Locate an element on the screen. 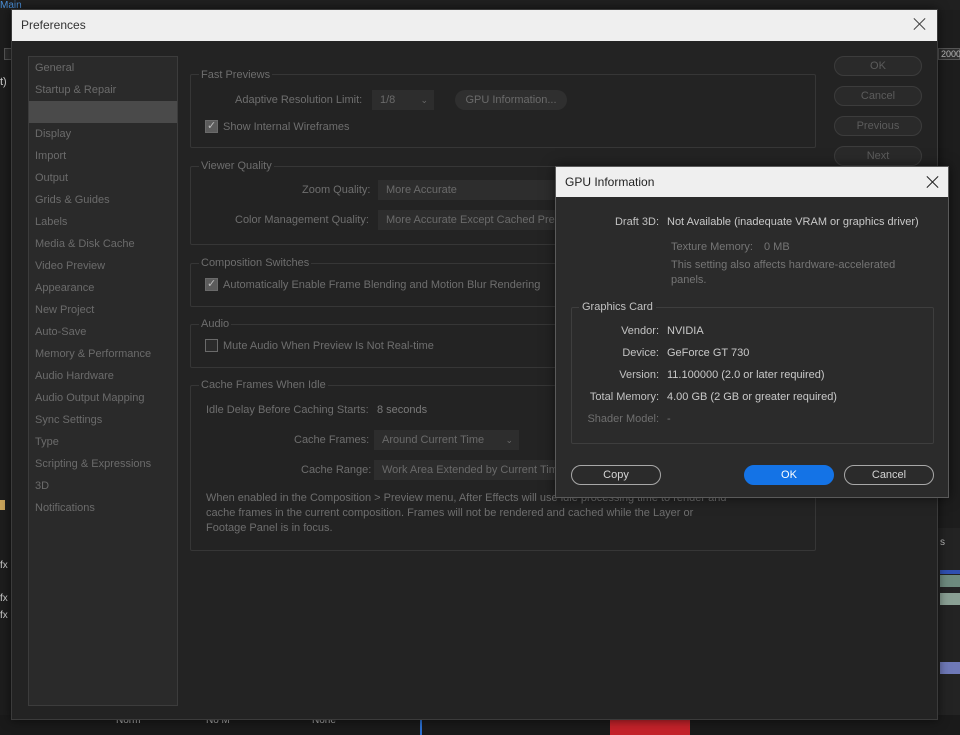 This screenshot has width=960, height=735. cache-frames-dropdown: Around Current Time ⌄ is located at coordinates (446, 440).